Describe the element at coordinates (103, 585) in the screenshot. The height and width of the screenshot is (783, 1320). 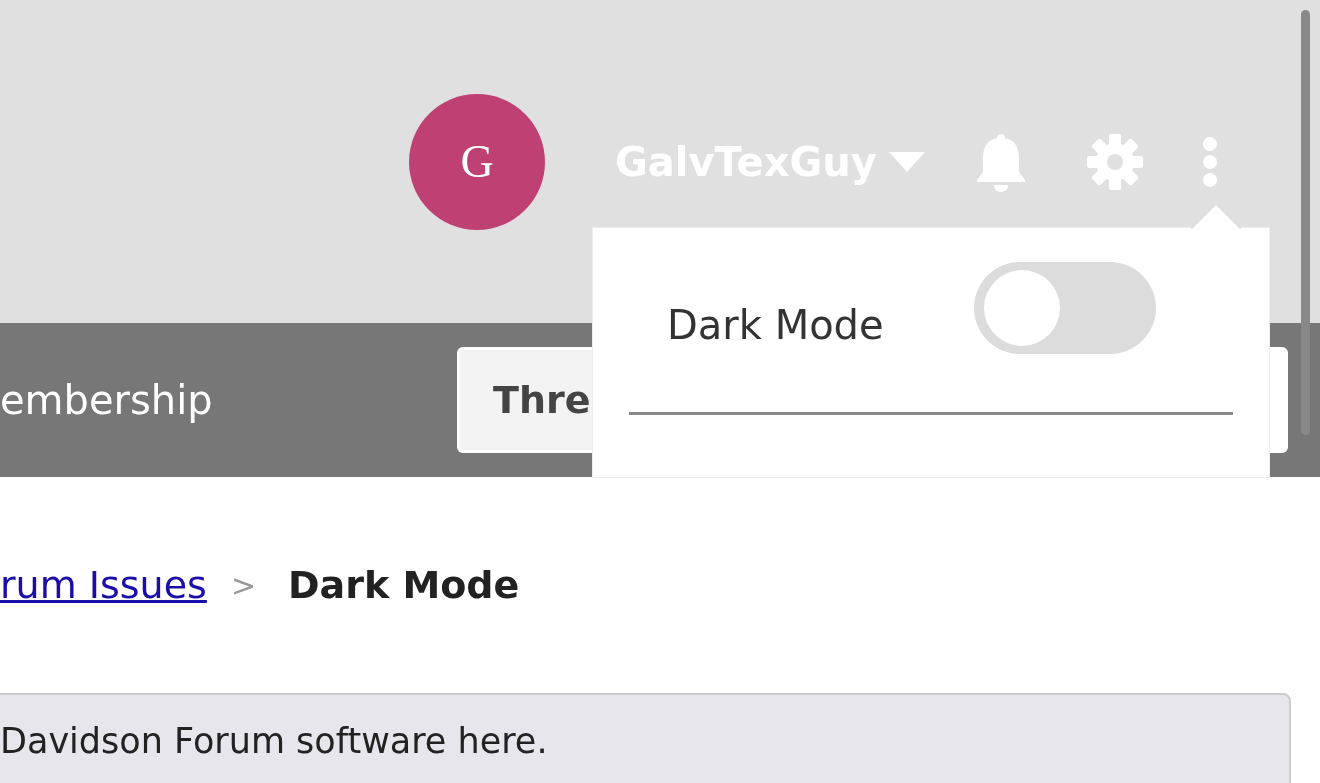
I see `breadcrumb-link: rum Issues` at that location.